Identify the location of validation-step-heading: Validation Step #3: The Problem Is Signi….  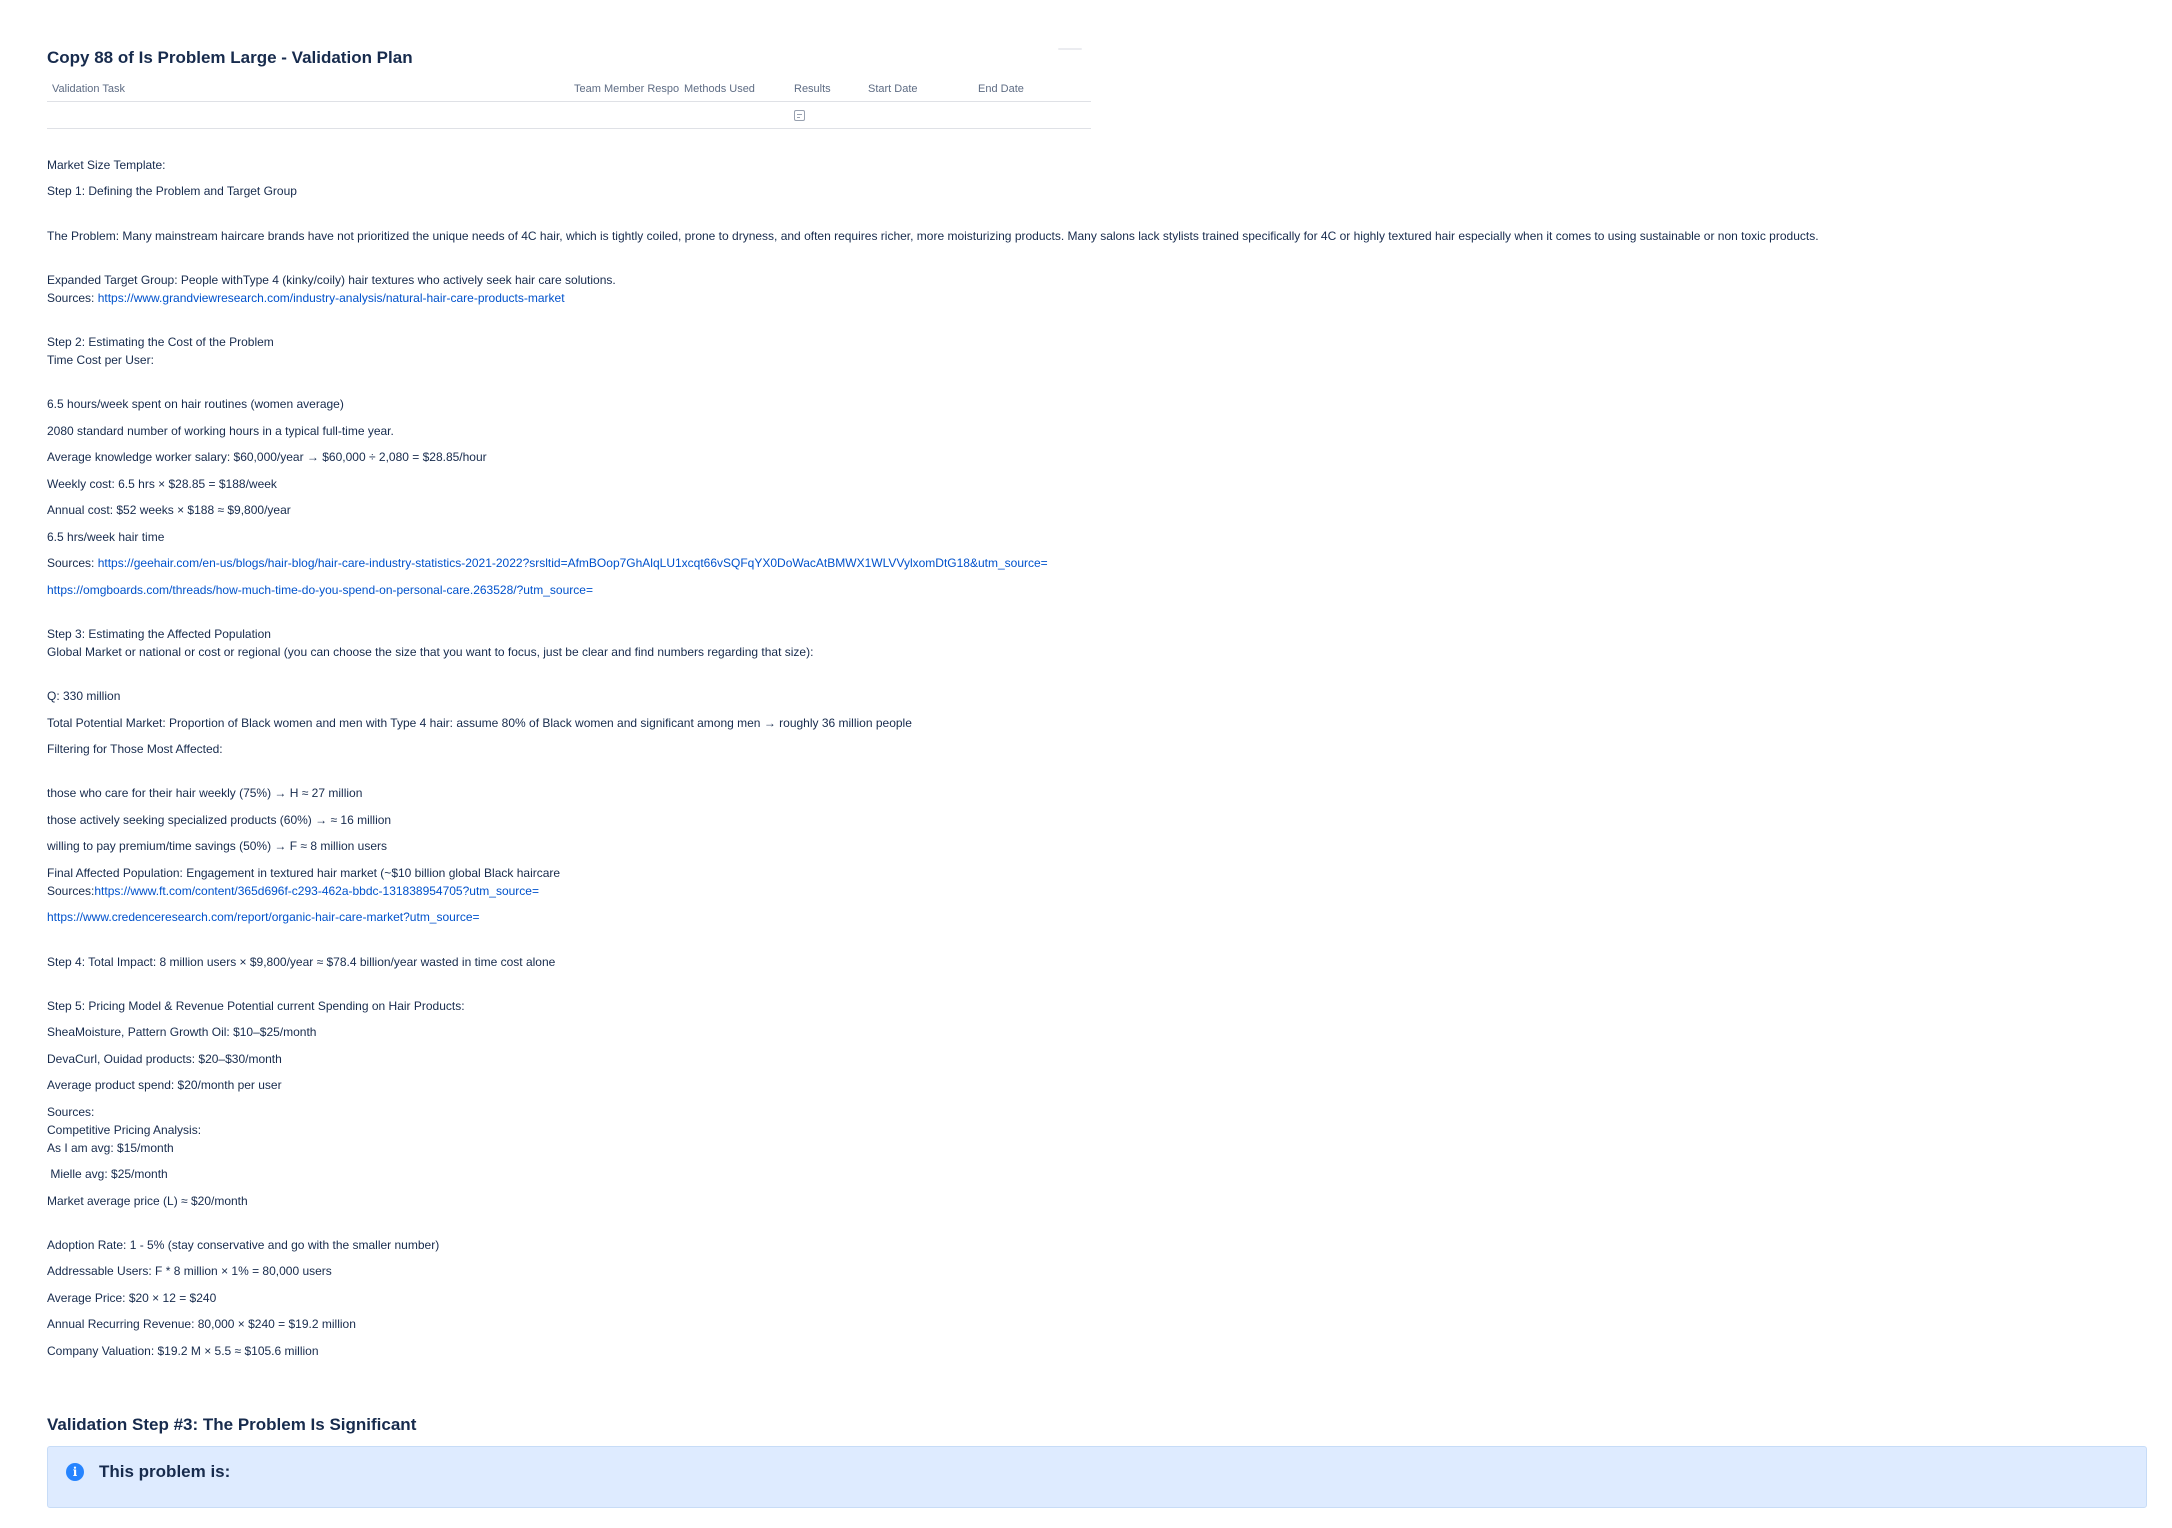
(232, 1424).